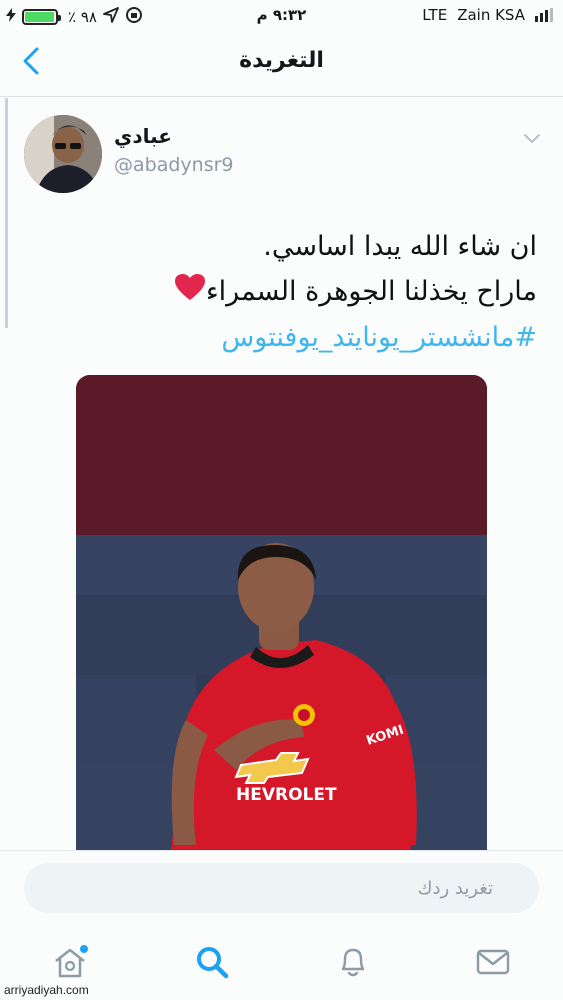 This screenshot has width=563, height=1000. What do you see at coordinates (281, 60) in the screenshot?
I see `page-title: التغريدة` at bounding box center [281, 60].